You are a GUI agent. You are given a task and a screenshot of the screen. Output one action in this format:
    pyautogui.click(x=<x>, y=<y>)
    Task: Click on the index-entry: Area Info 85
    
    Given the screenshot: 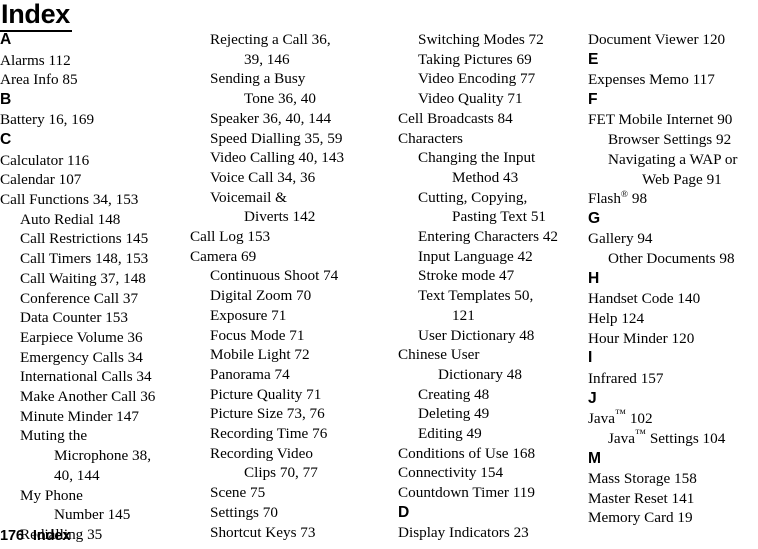 What is the action you would take?
    pyautogui.click(x=91, y=80)
    